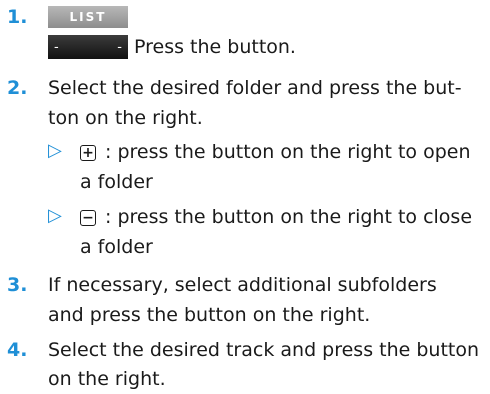 The height and width of the screenshot is (394, 490). I want to click on list-button: LIST, so click(88, 17).